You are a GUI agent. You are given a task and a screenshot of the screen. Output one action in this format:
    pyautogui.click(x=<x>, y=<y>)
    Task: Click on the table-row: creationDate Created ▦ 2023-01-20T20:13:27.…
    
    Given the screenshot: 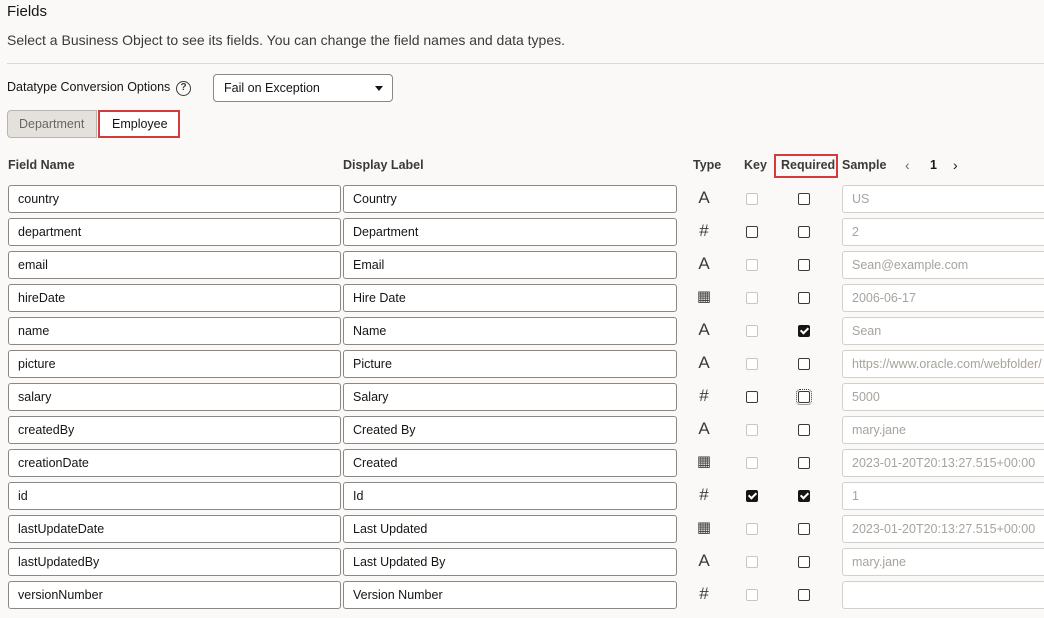 What is the action you would take?
    pyautogui.click(x=522, y=463)
    